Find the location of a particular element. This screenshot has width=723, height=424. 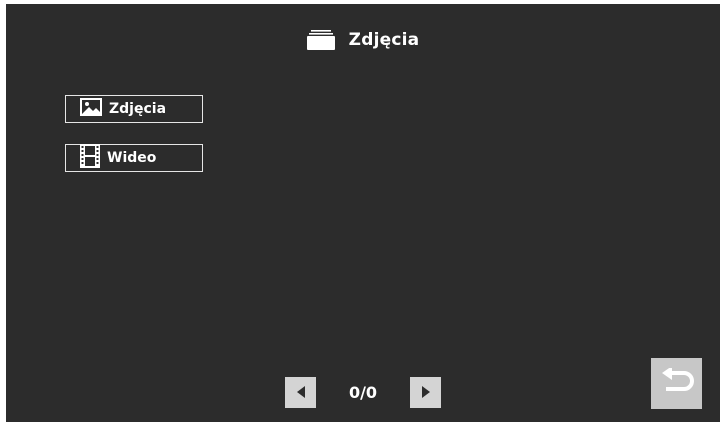

back-button is located at coordinates (676, 383).